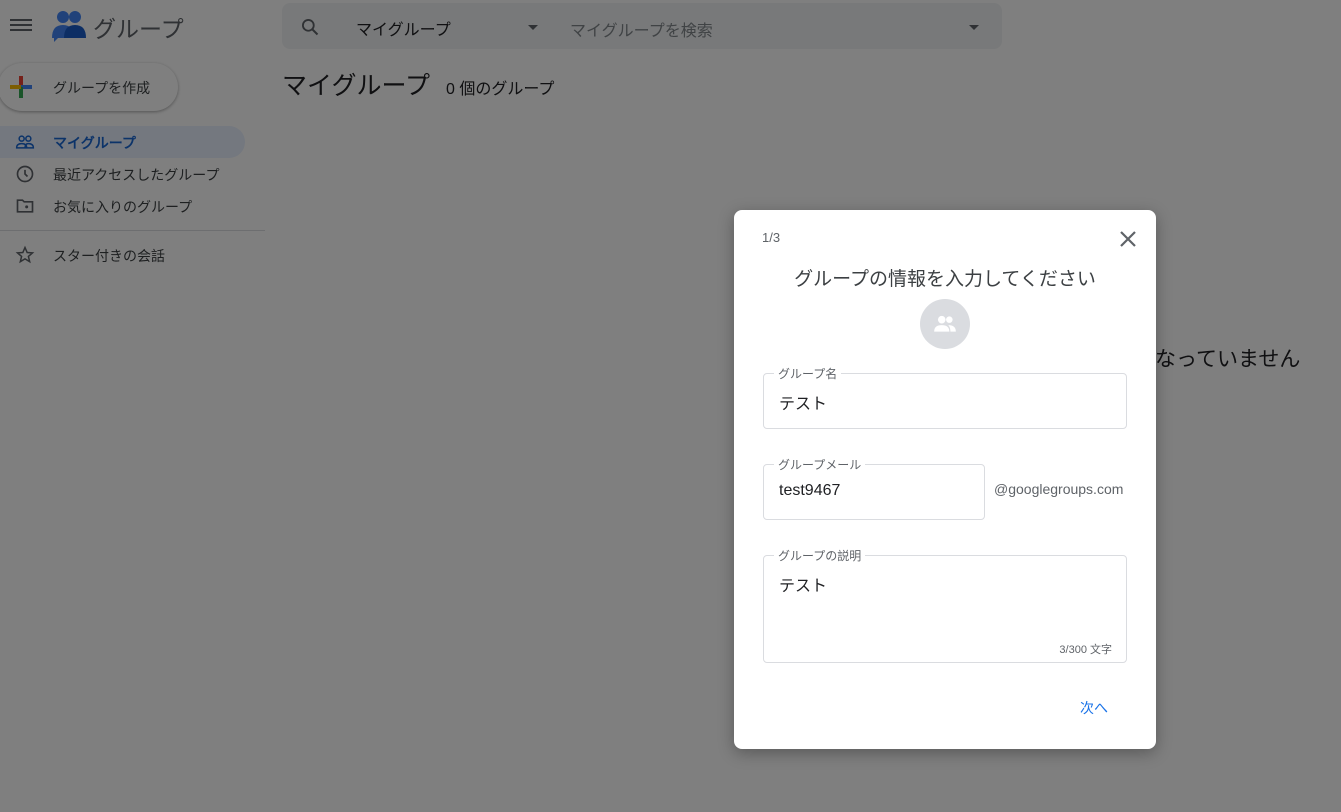 The height and width of the screenshot is (812, 1341). I want to click on group-description-label: グループの説明, so click(820, 555).